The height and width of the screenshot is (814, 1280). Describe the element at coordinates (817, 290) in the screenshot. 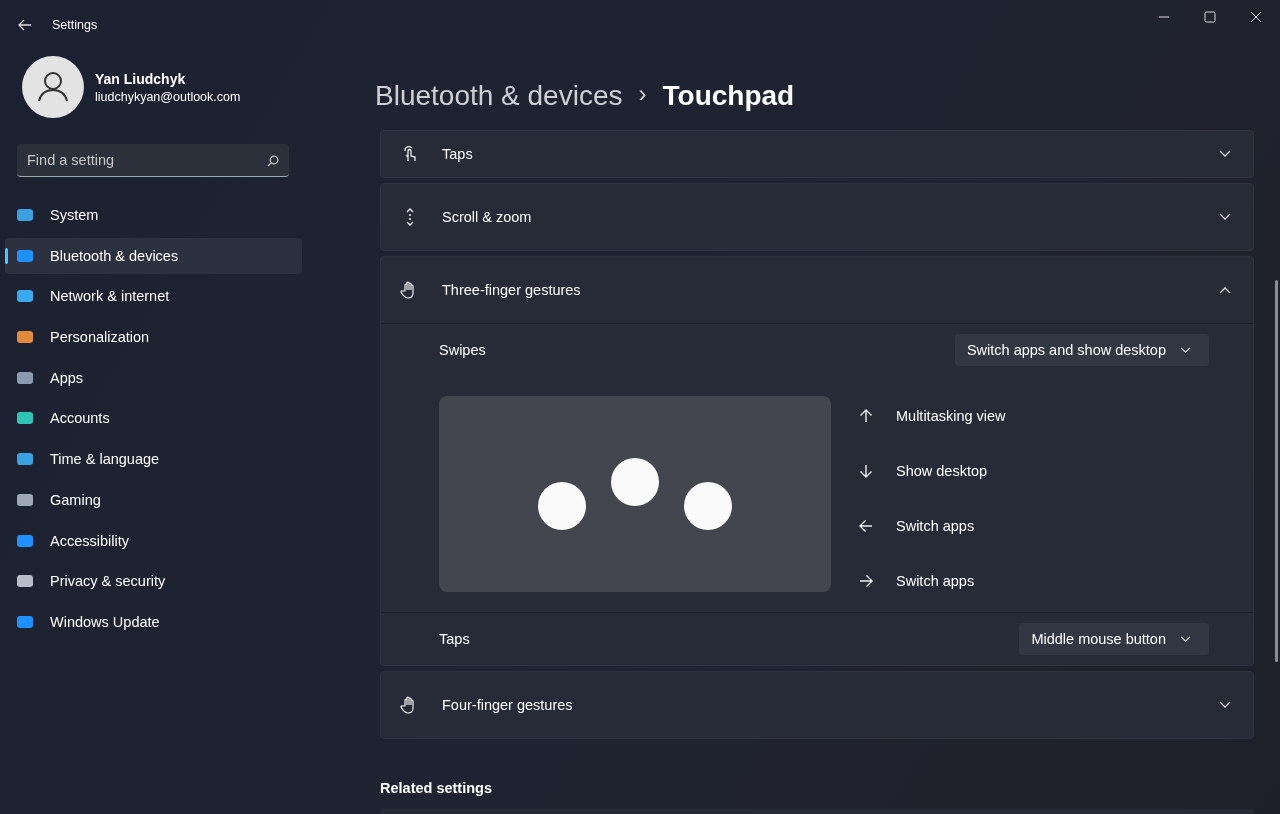

I see `expander-header: Three-finger gestures` at that location.